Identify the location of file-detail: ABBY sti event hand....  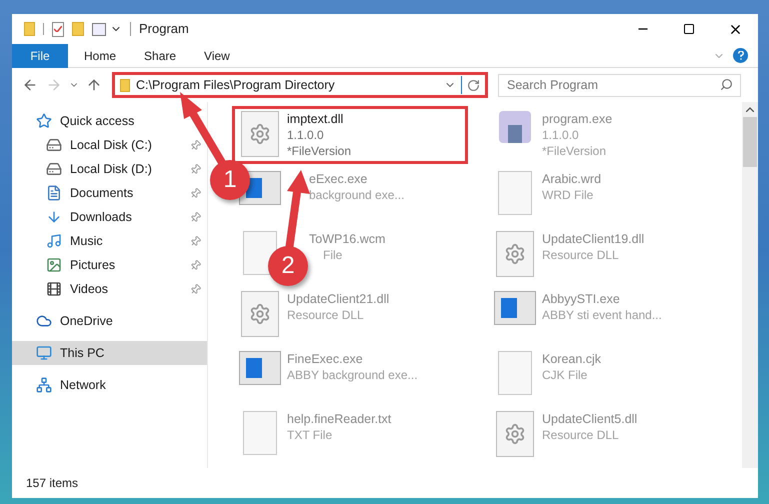
(602, 315).